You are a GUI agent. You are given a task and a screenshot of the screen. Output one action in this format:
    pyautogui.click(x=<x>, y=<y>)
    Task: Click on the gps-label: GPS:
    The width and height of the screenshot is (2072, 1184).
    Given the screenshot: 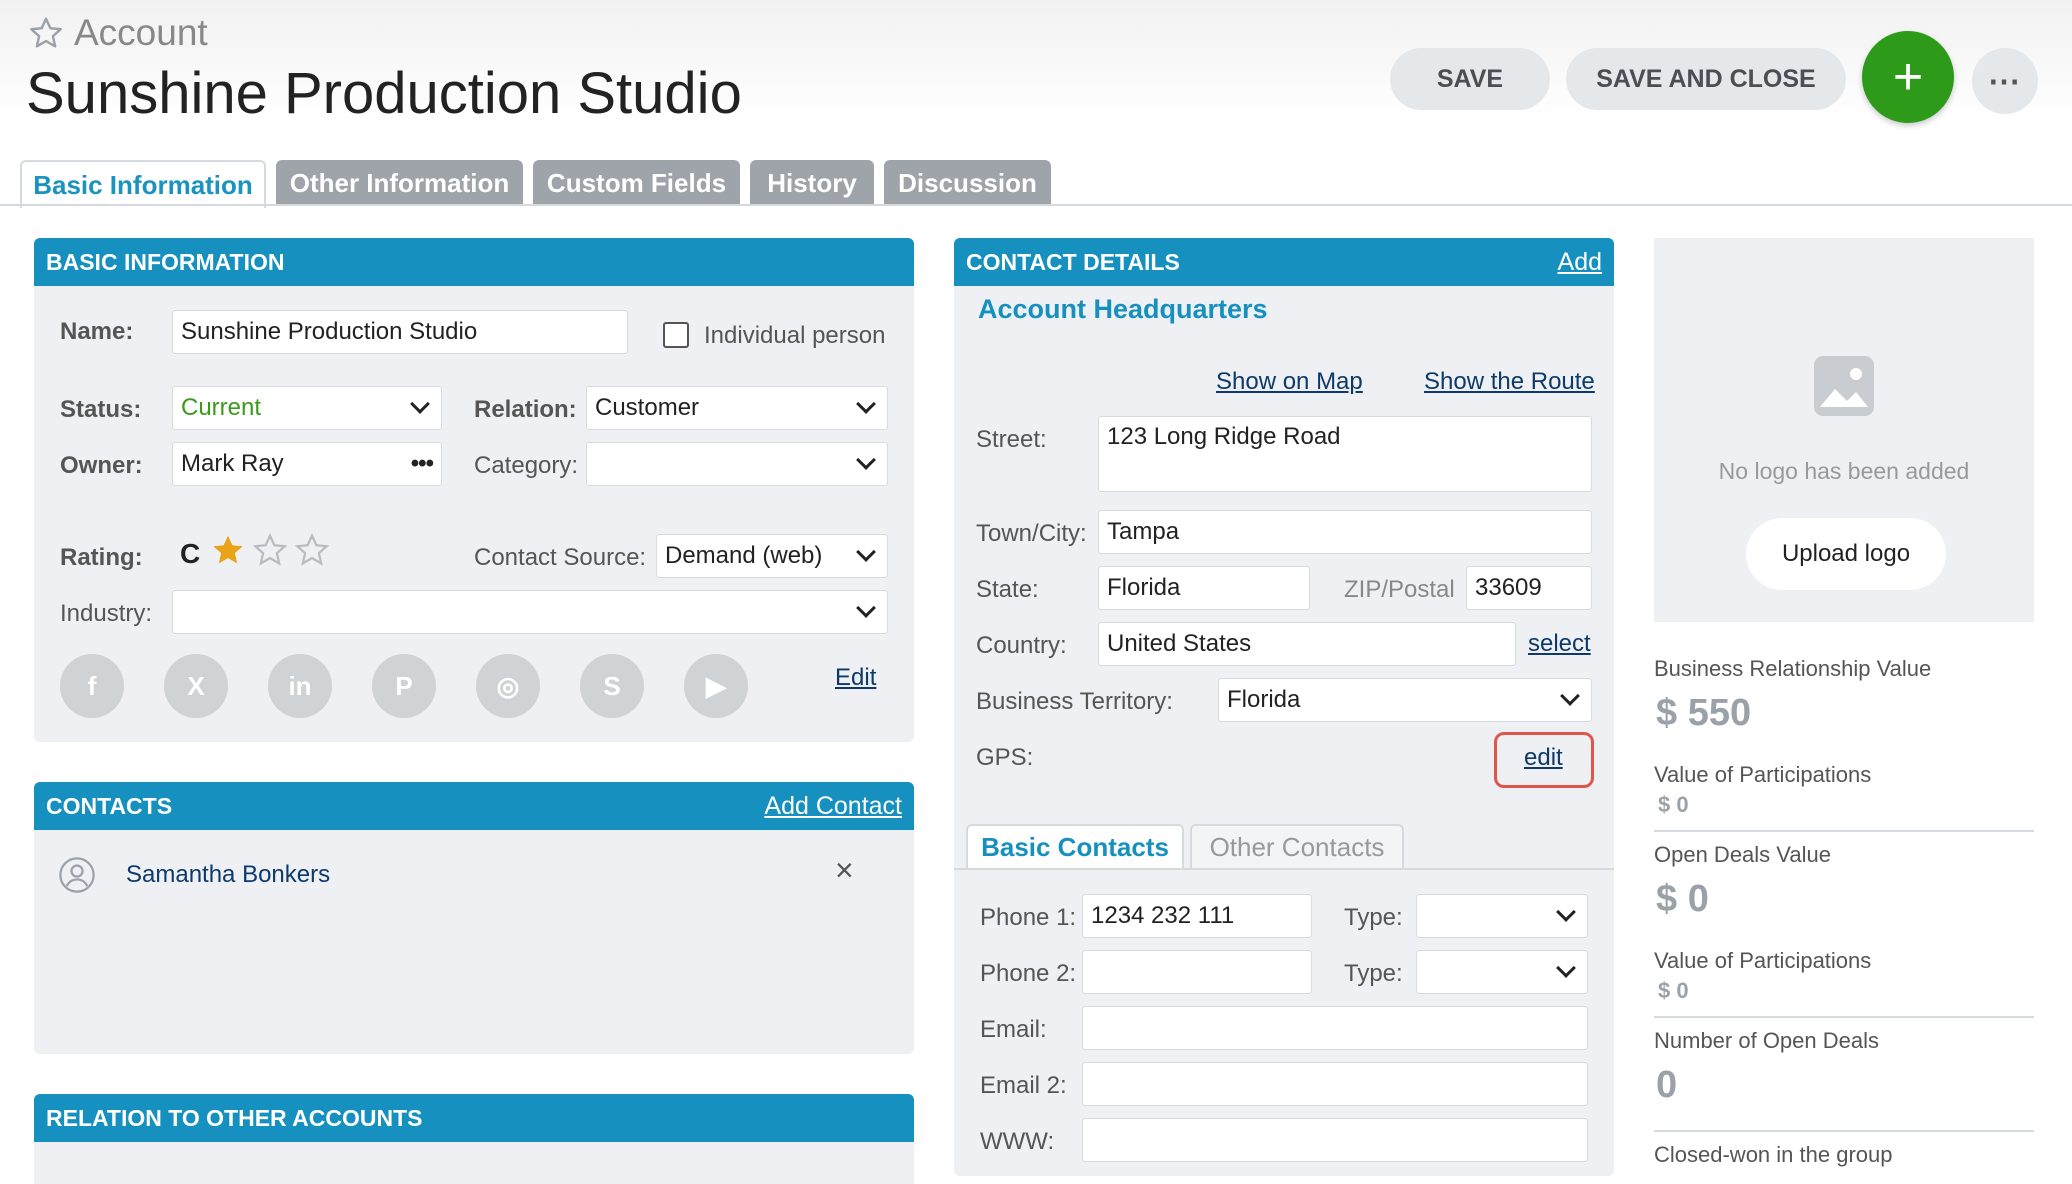 What is the action you would take?
    pyautogui.click(x=1005, y=757)
    